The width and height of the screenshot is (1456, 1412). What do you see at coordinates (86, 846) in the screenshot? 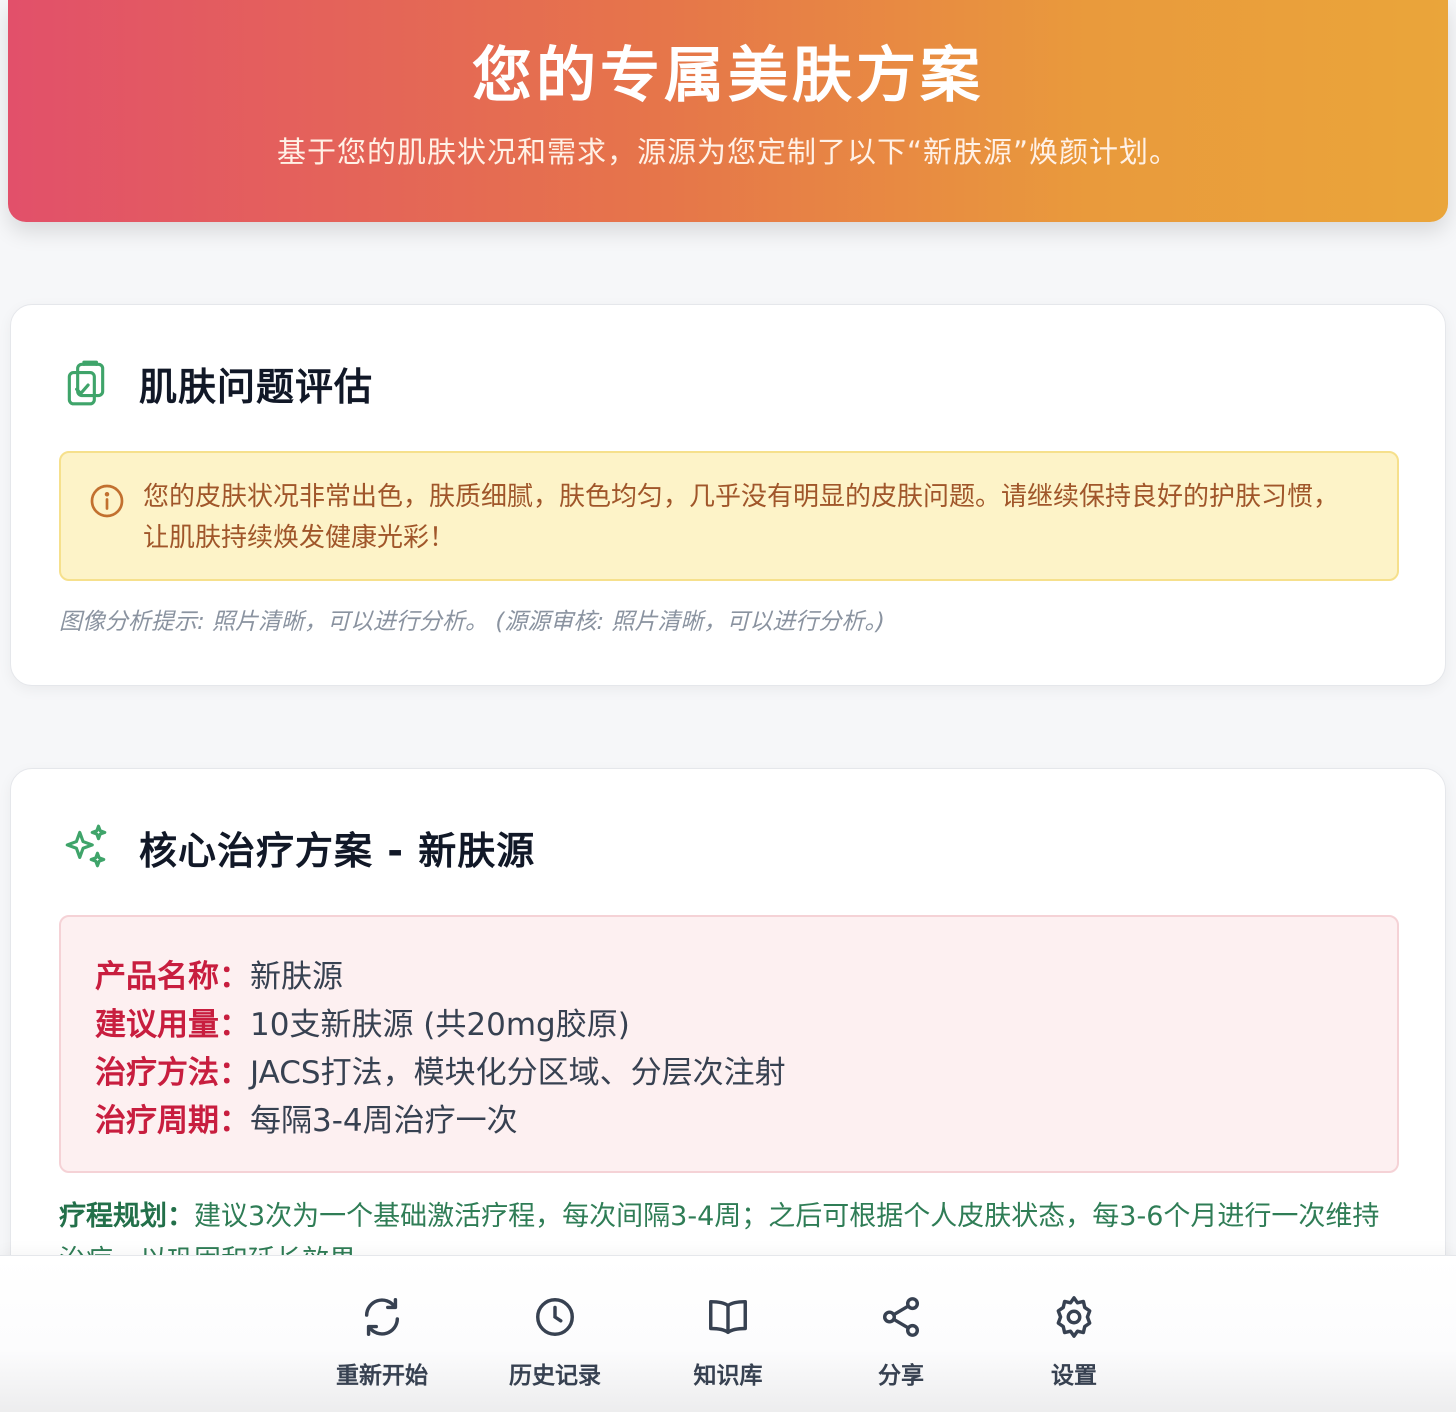
I see `sparkles-icon` at bounding box center [86, 846].